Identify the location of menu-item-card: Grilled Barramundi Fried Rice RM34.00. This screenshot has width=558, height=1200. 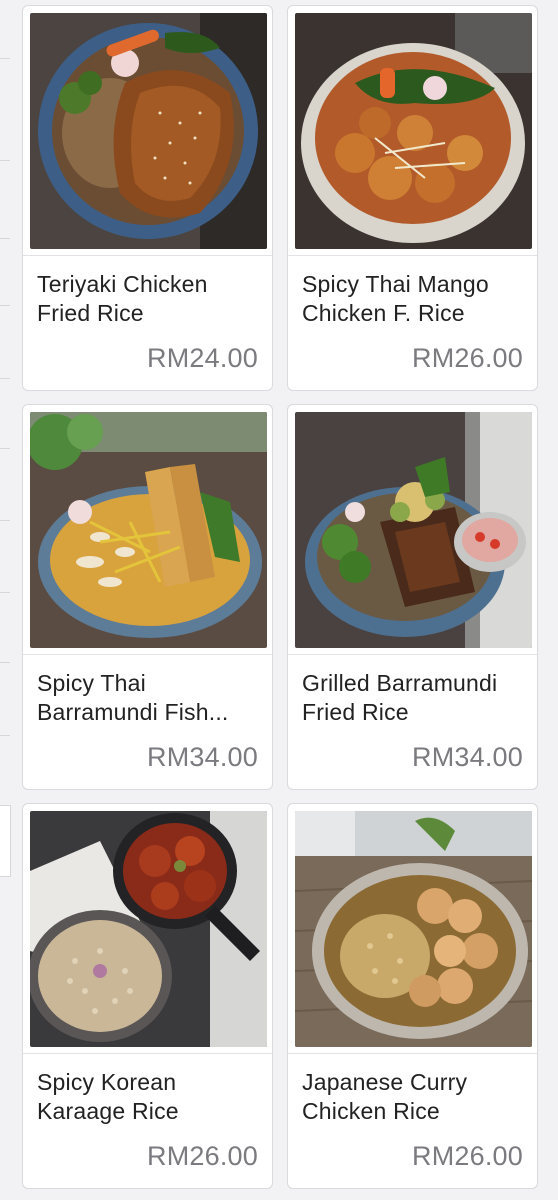
(412, 597).